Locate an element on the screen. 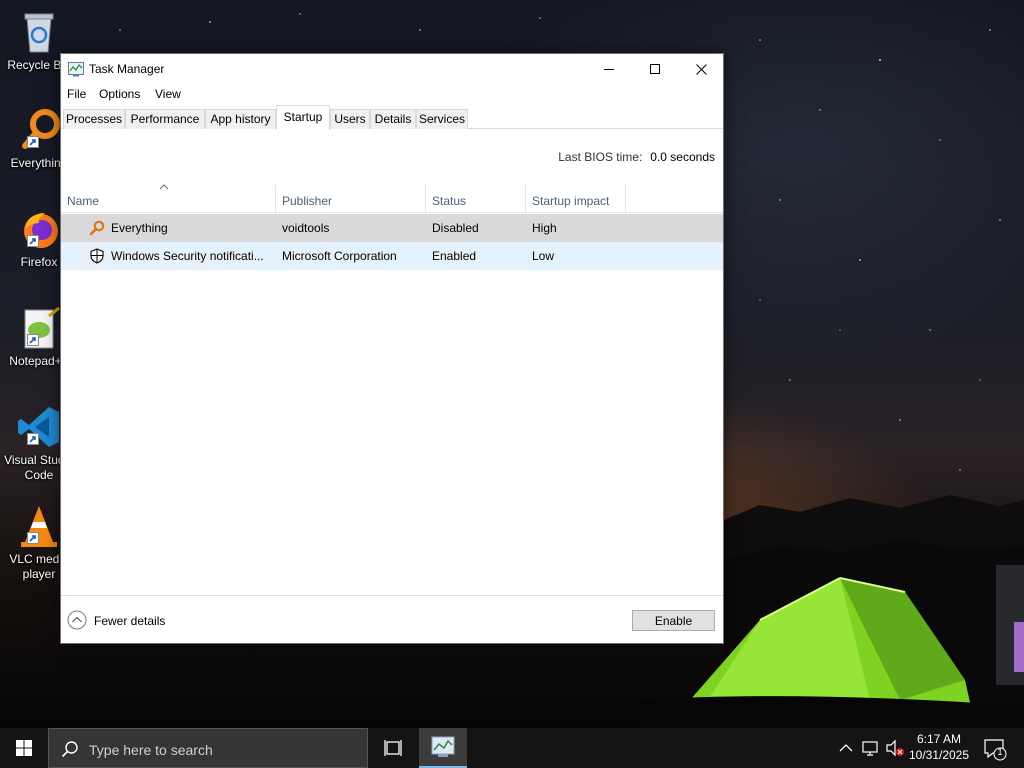  volume-tray-button is located at coordinates (895, 748).